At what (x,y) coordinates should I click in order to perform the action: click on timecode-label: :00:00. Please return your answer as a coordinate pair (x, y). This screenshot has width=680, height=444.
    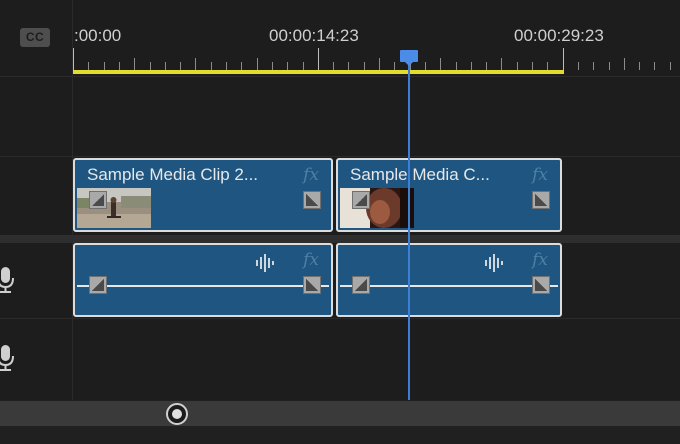
    Looking at the image, I should click on (98, 35).